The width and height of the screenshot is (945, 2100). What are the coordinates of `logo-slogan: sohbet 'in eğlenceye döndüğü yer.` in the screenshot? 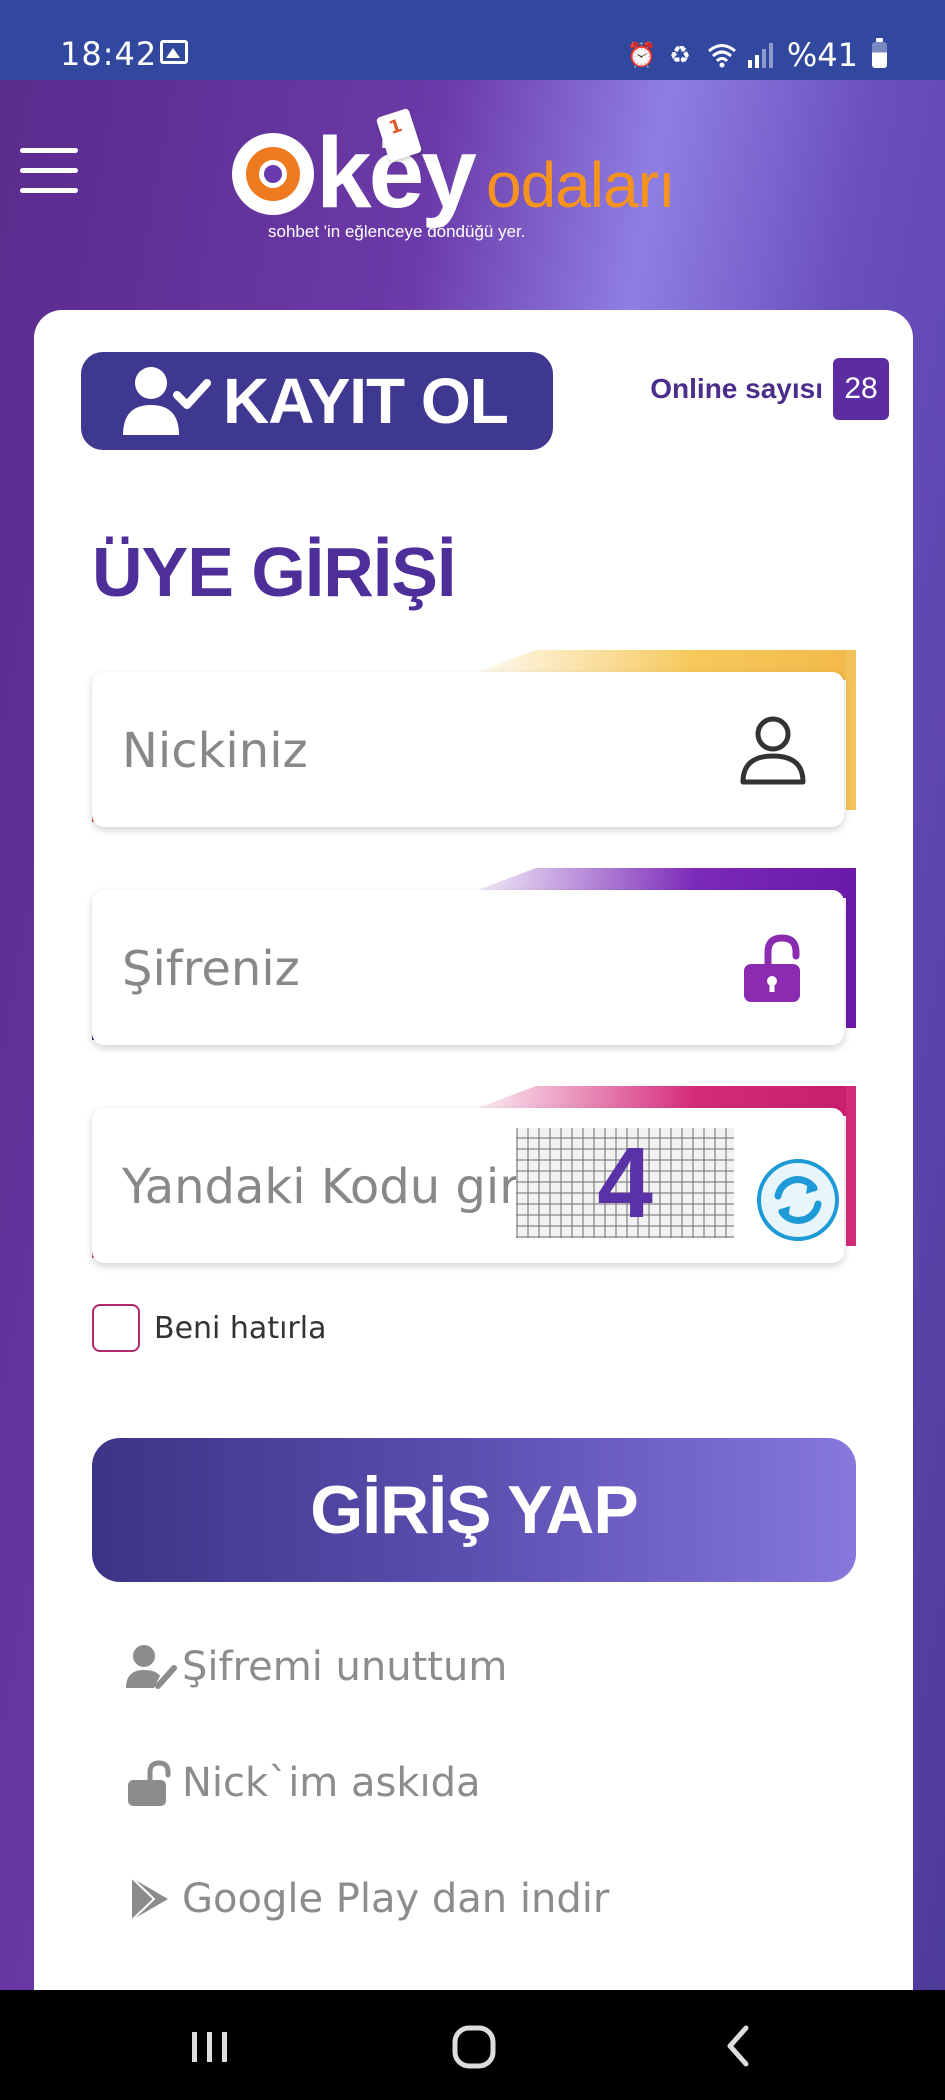 It's located at (397, 231).